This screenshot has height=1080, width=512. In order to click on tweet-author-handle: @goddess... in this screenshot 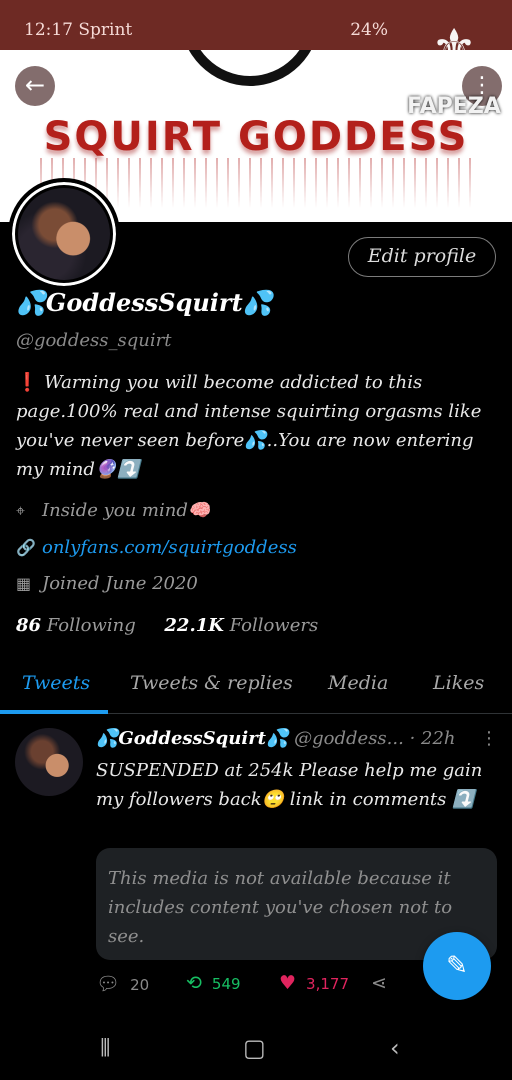, I will do `click(349, 738)`.